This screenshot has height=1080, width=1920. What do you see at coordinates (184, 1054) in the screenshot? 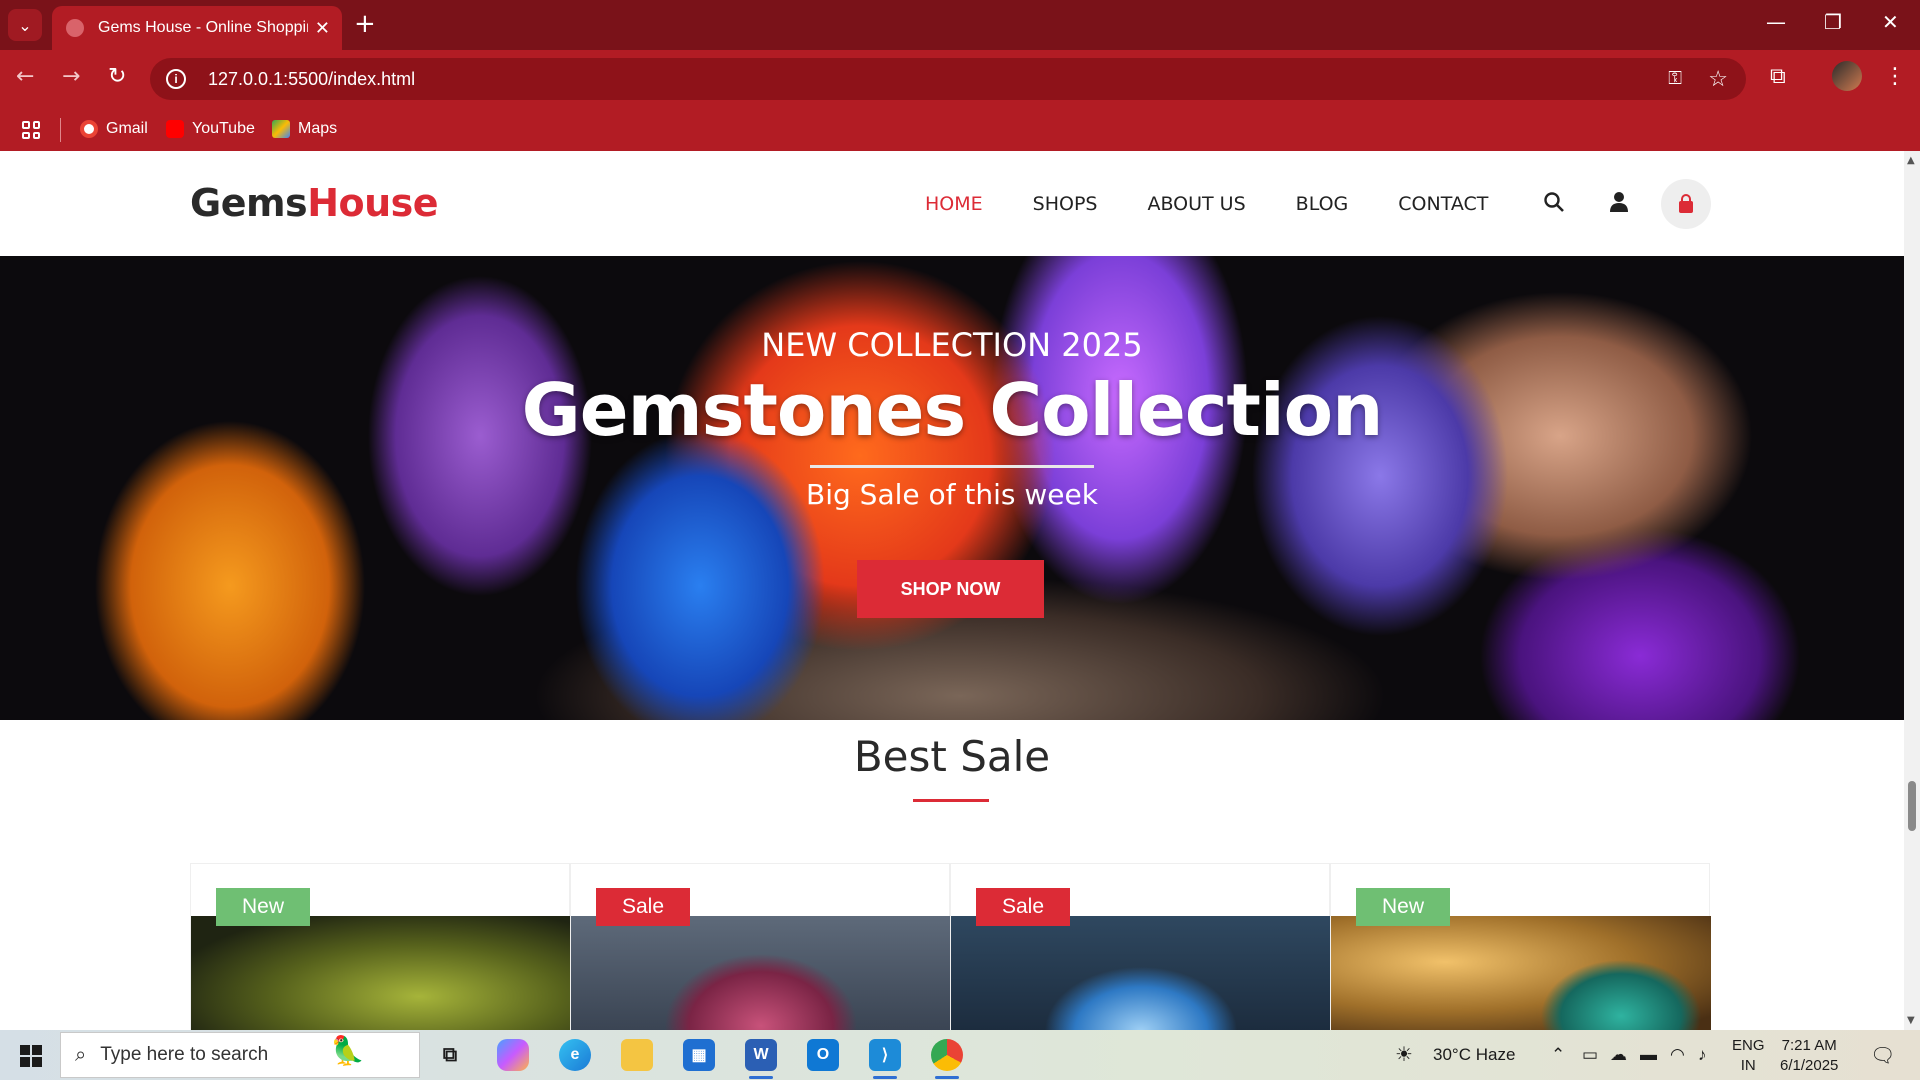
I see `taskbar-search-placeholder: Type here to search` at bounding box center [184, 1054].